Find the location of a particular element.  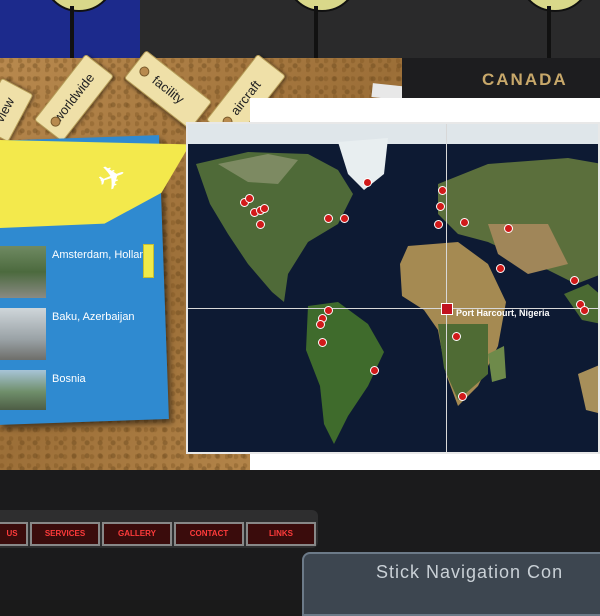

destination-name: Baku, Azerbaijan is located at coordinates (93, 317).